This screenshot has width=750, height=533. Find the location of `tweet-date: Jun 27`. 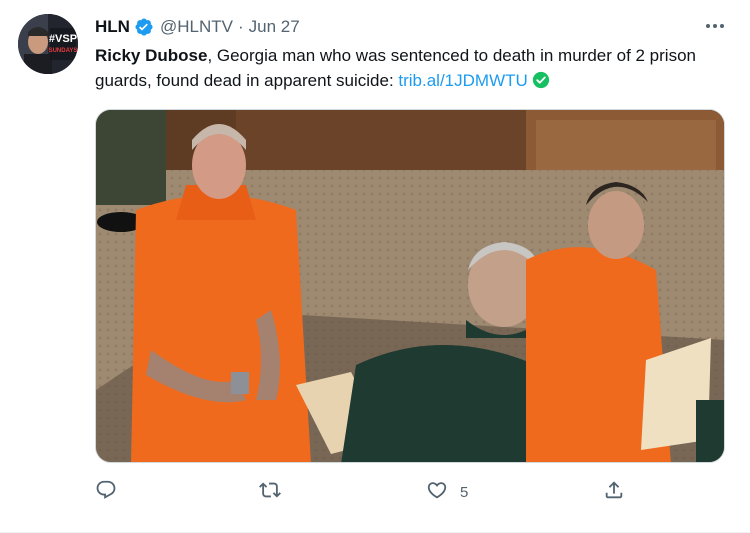

tweet-date: Jun 27 is located at coordinates (274, 27).